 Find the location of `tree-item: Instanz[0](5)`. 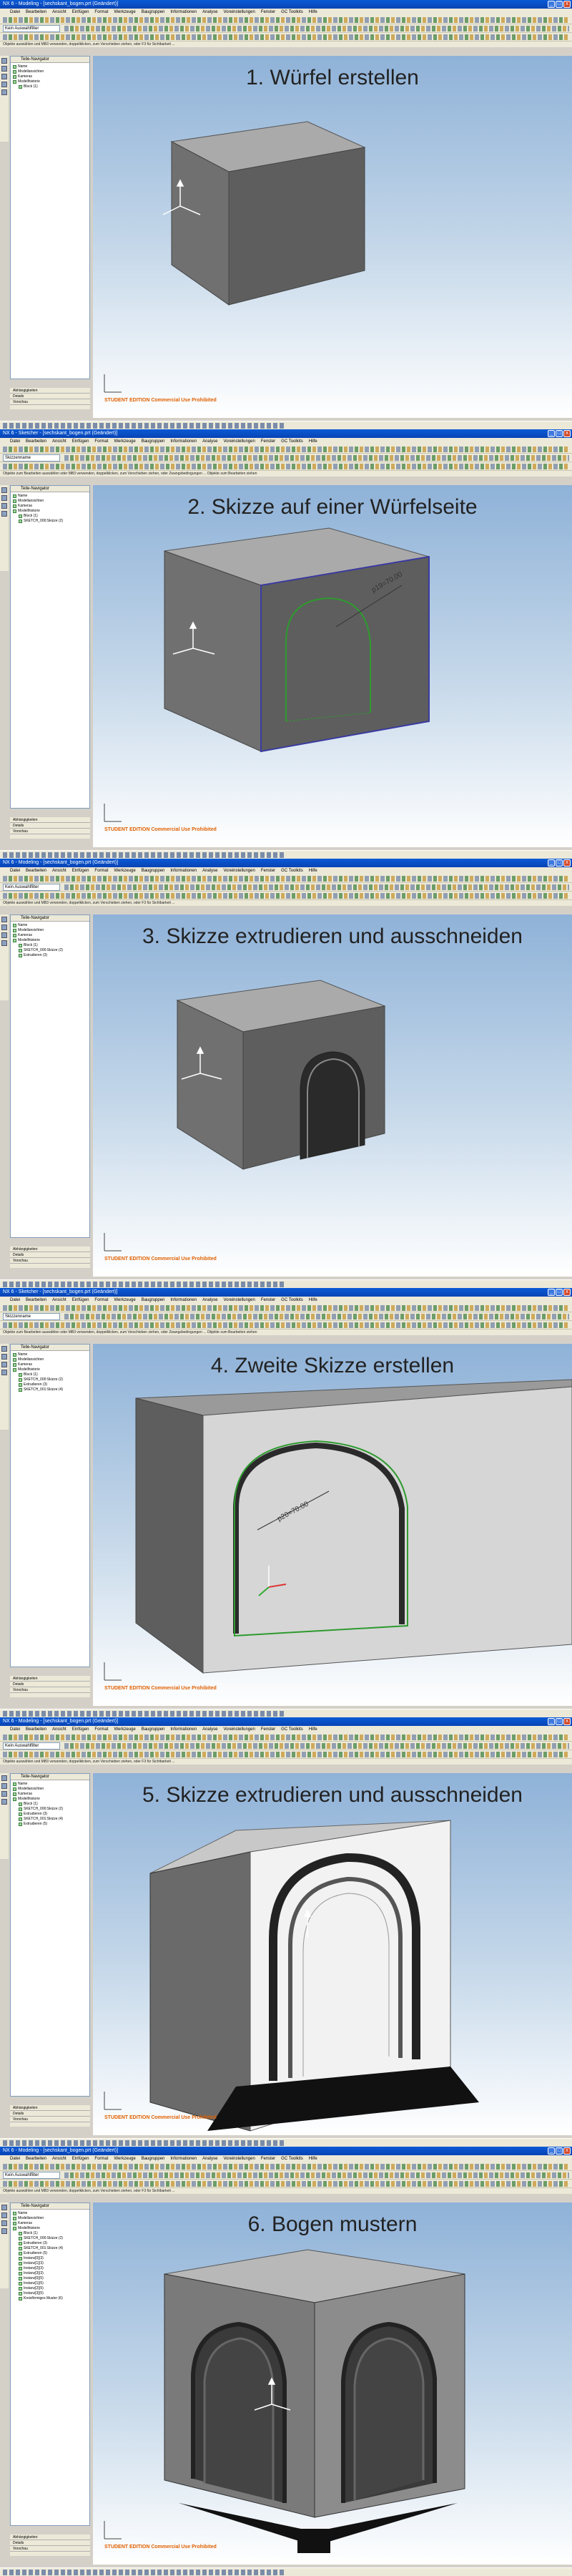

tree-item: Instanz[0](5) is located at coordinates (51, 2278).